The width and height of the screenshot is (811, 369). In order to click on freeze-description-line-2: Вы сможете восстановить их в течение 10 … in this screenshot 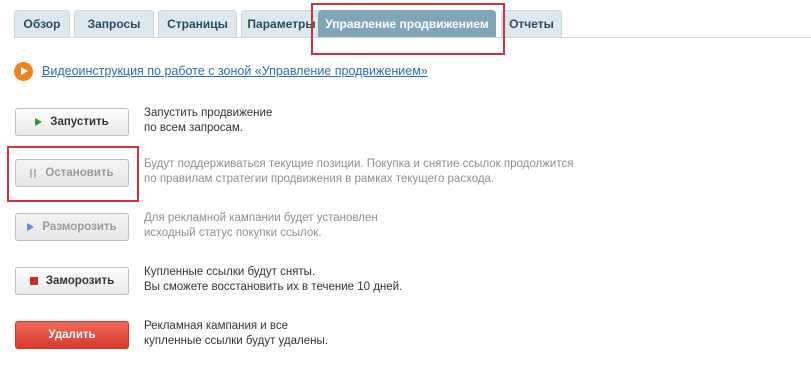, I will do `click(273, 287)`.